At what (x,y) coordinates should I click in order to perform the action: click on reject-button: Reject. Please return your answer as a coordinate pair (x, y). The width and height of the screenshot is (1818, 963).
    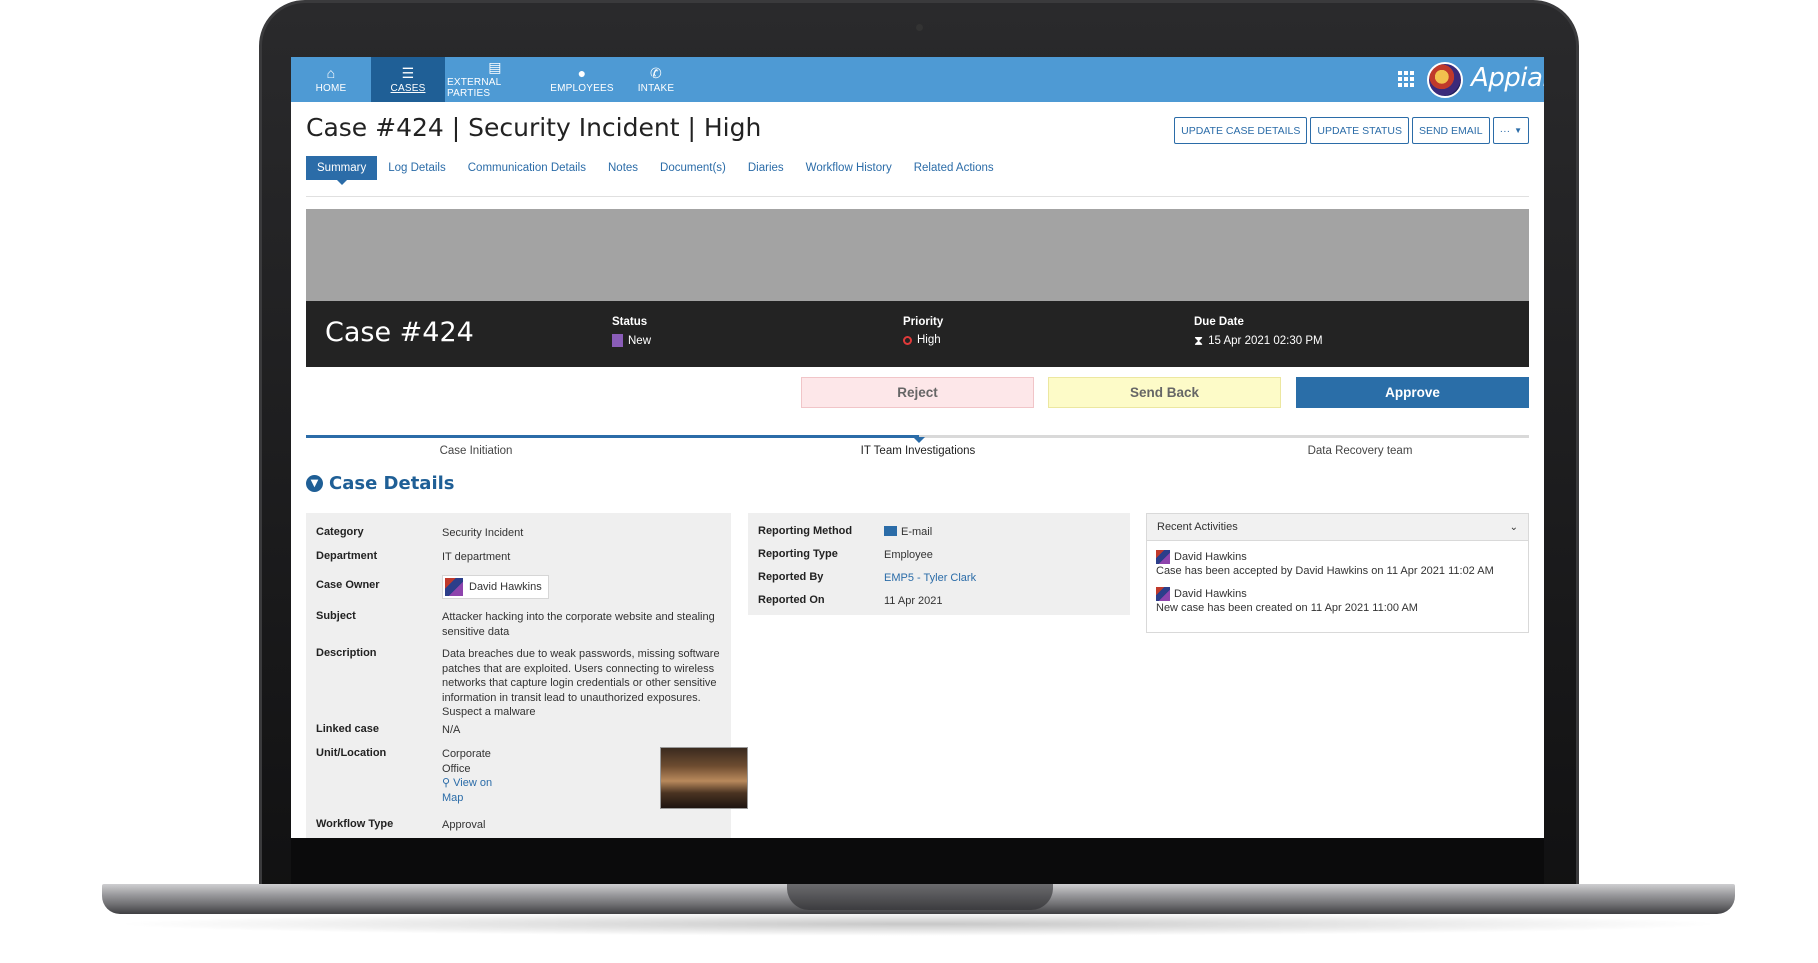
    Looking at the image, I should click on (917, 392).